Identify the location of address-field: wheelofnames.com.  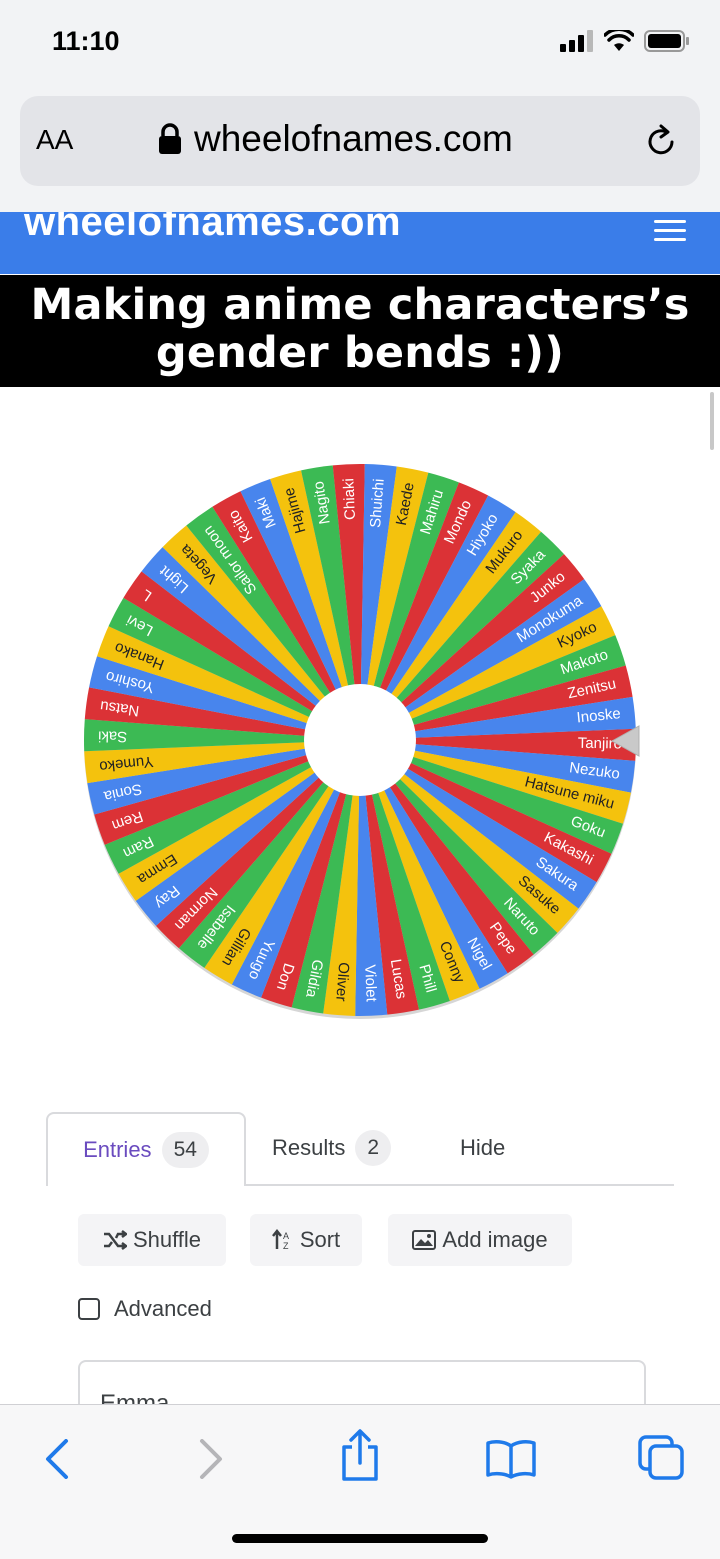
(335, 139).